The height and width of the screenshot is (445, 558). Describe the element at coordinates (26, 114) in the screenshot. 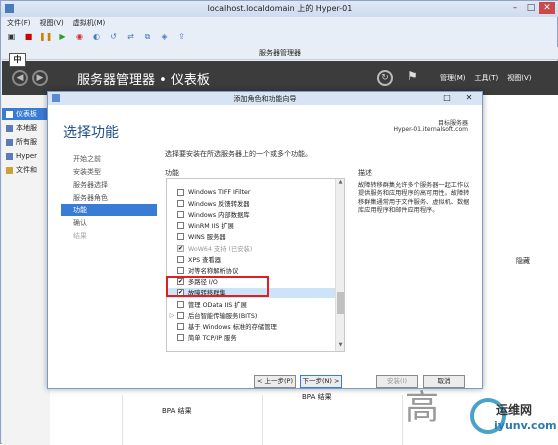

I see `sidebar-item-dashboard: 仪表板` at that location.